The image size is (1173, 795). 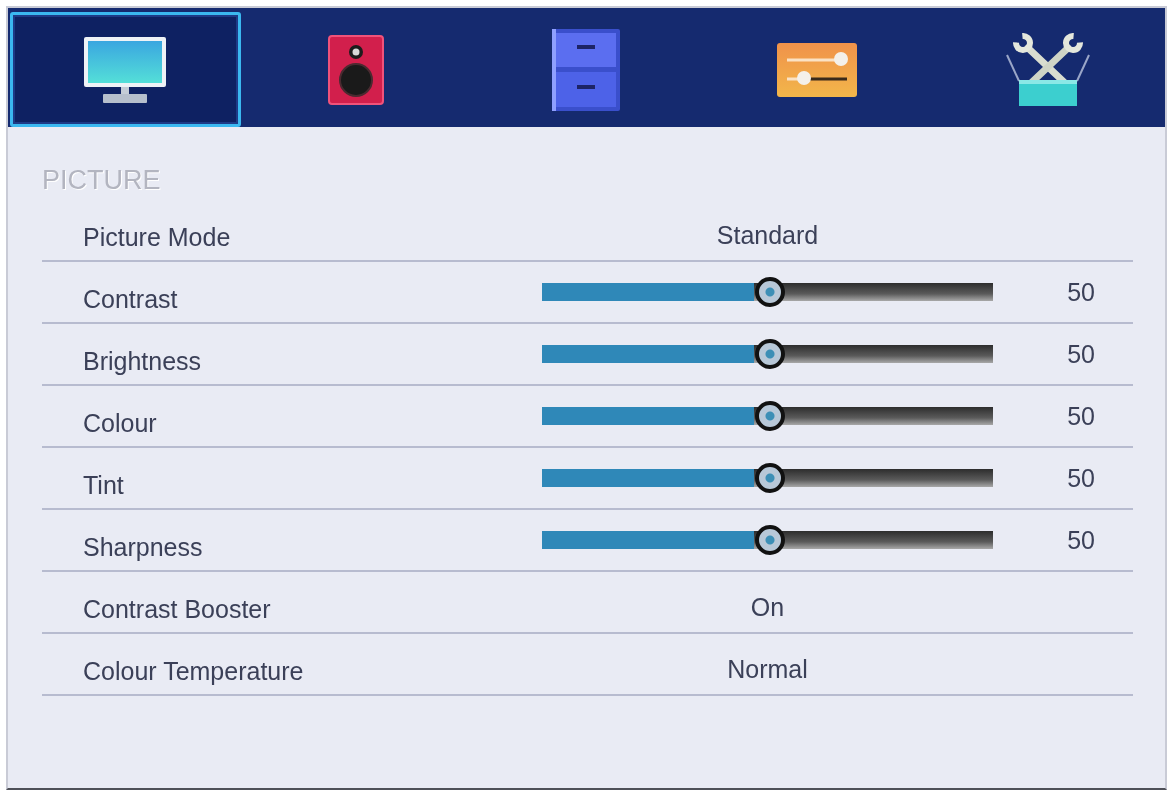 What do you see at coordinates (767, 606) in the screenshot?
I see `setting-value: On` at bounding box center [767, 606].